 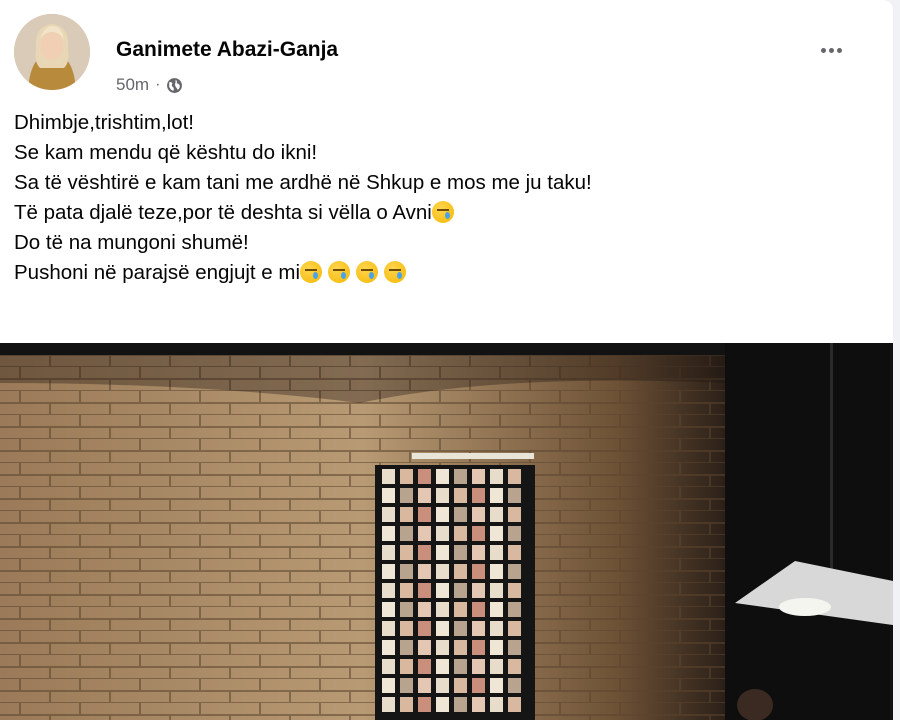 I want to click on author-name: Ganimete Abazi-Ganja, so click(x=227, y=50).